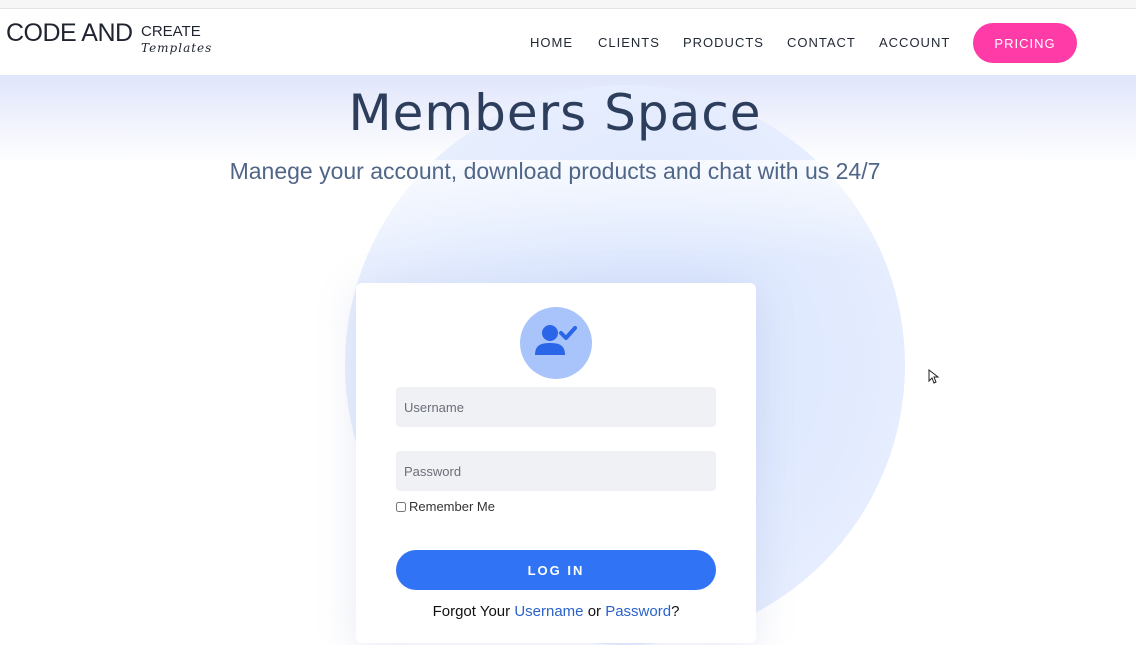  What do you see at coordinates (594, 611) in the screenshot?
I see `forgot-or: or` at bounding box center [594, 611].